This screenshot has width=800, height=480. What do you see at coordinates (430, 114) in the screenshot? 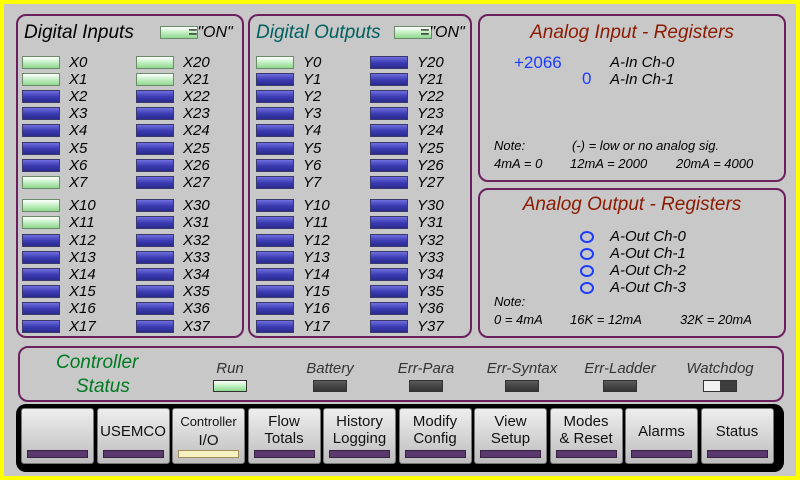
I see `io-label: Y23` at bounding box center [430, 114].